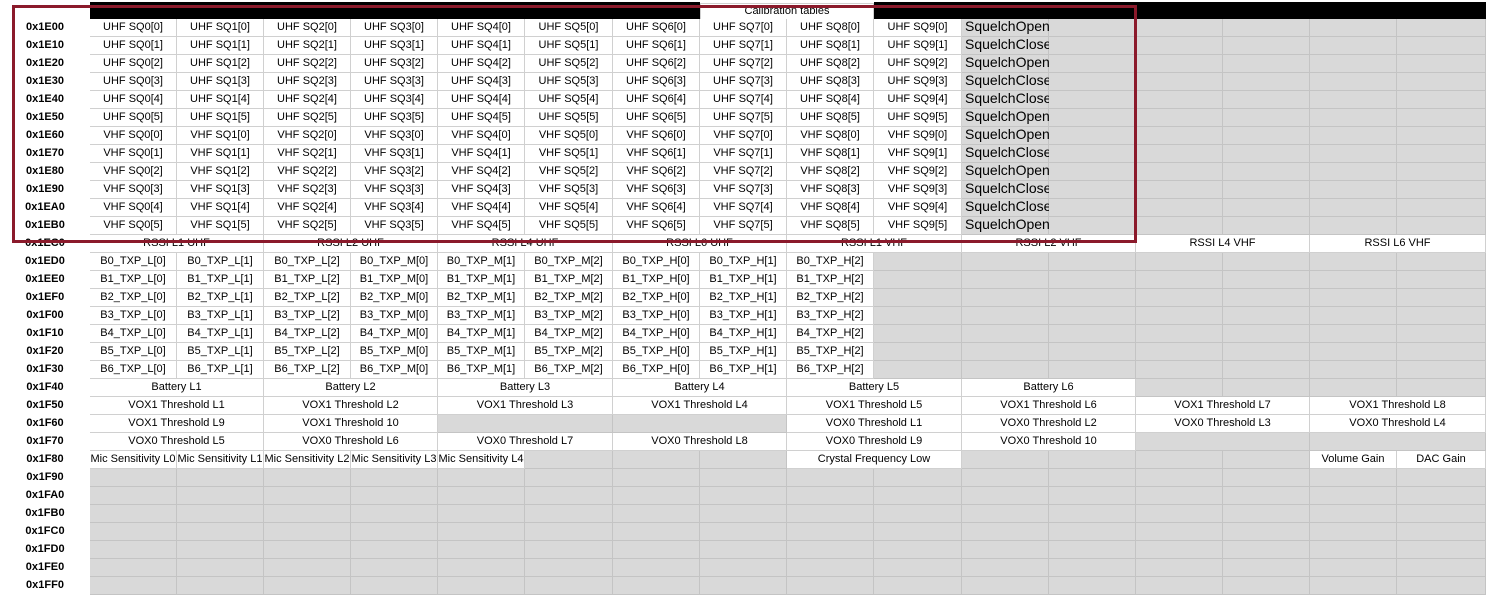  I want to click on address-cell: 0x1F80, so click(45, 460).